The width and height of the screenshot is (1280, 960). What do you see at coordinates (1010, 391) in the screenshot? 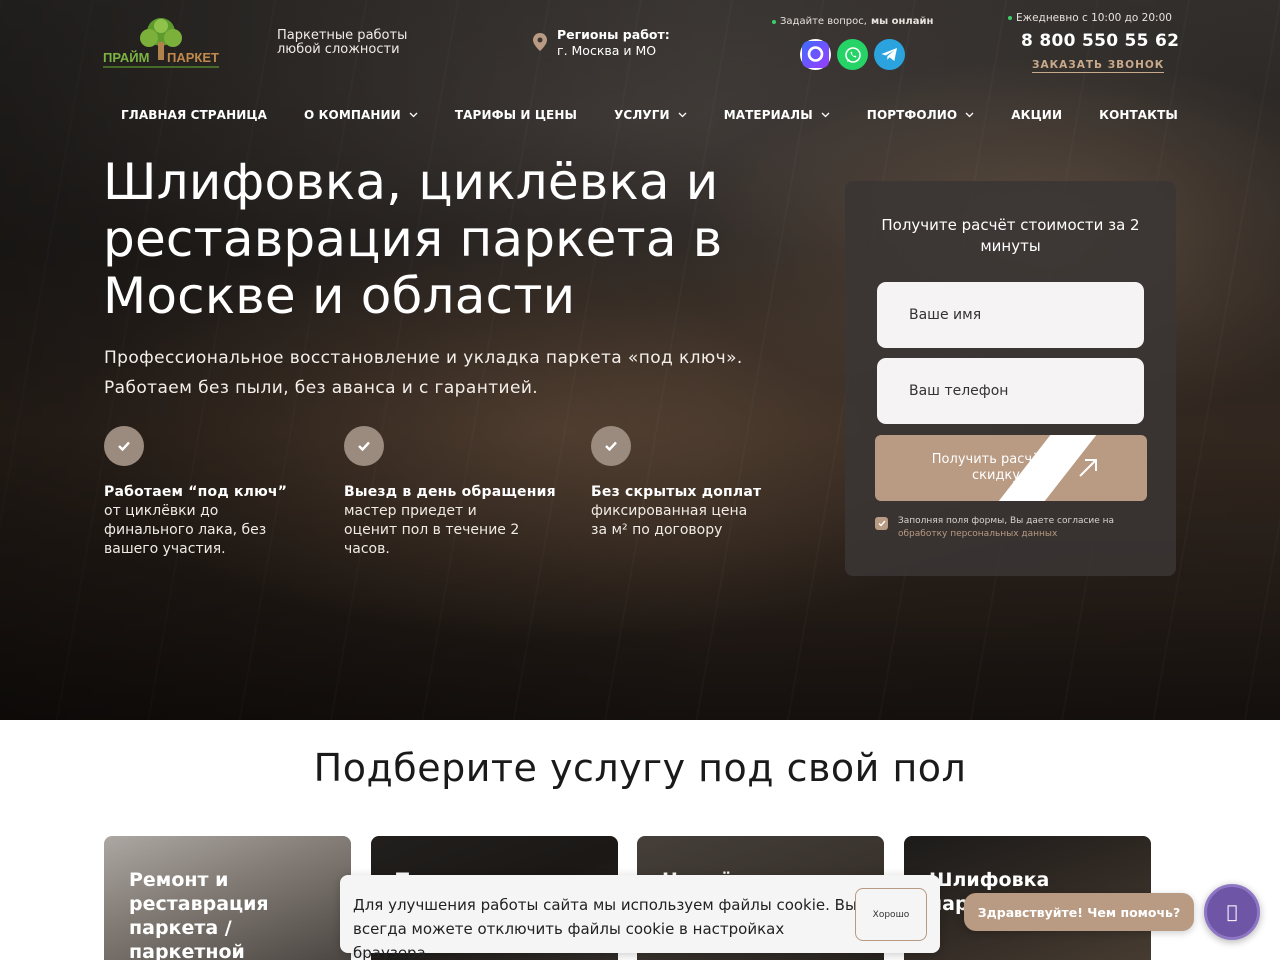
I see `phone-field` at bounding box center [1010, 391].